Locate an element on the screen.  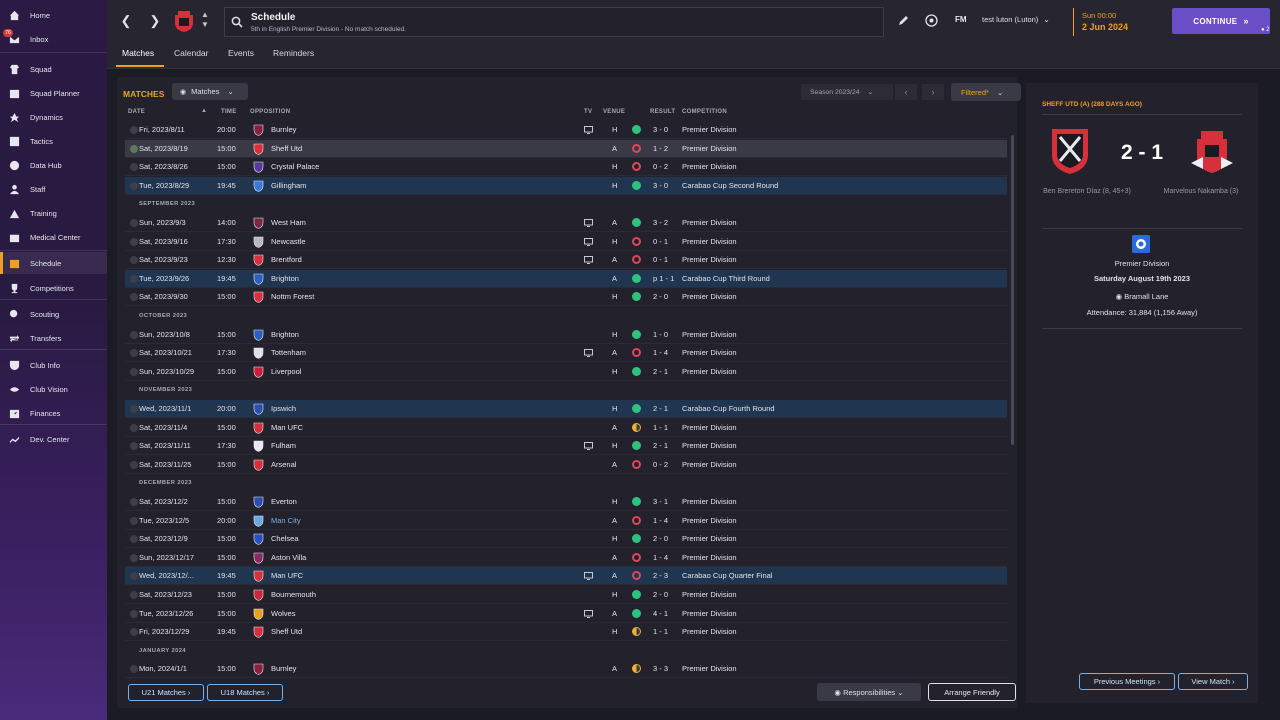
back-arrow-icon: ❮ is located at coordinates (126, 21).